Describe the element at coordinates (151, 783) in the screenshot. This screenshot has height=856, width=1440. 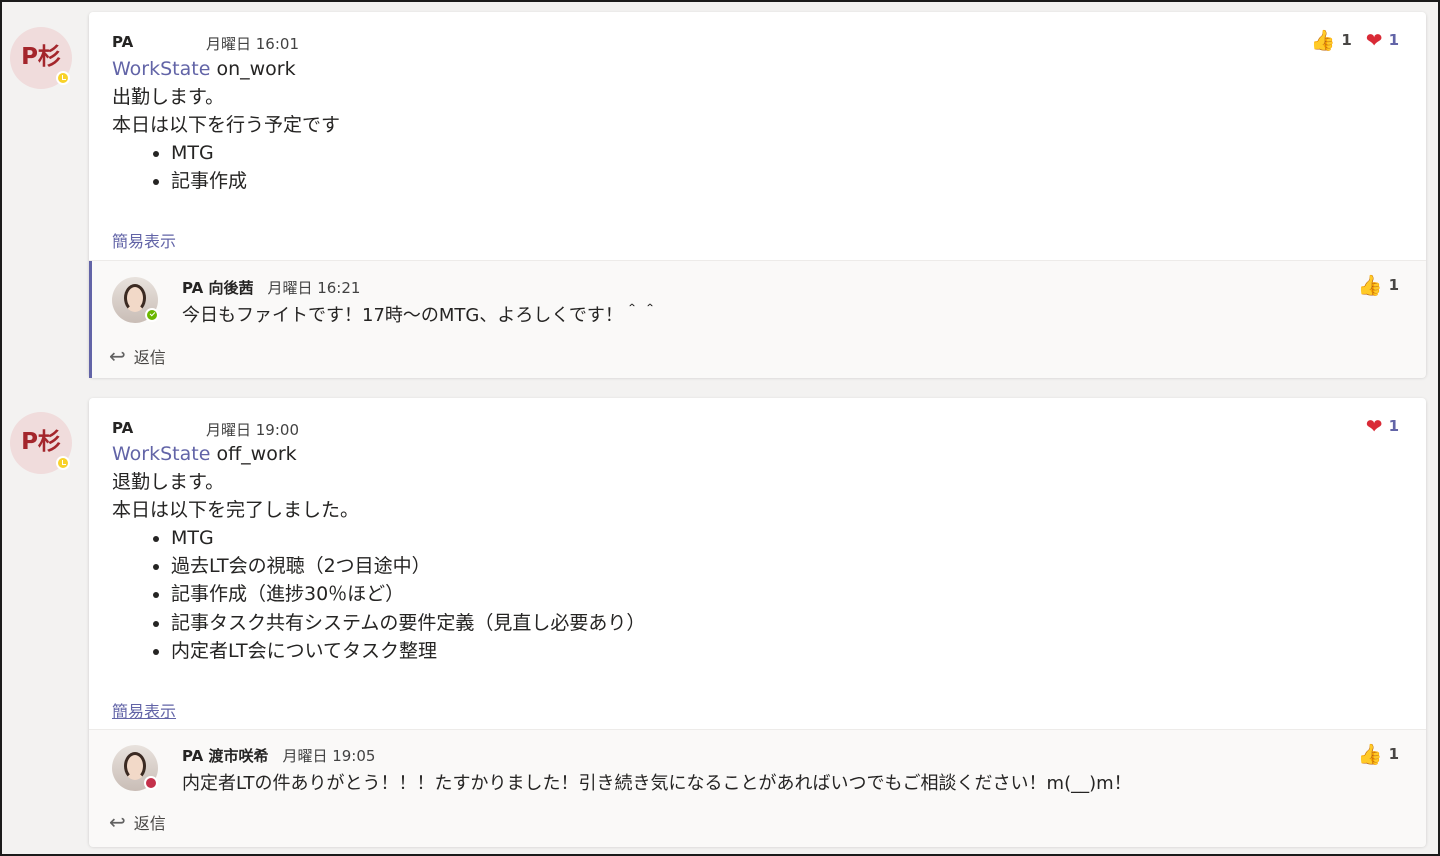
I see `status-busy-icon` at that location.